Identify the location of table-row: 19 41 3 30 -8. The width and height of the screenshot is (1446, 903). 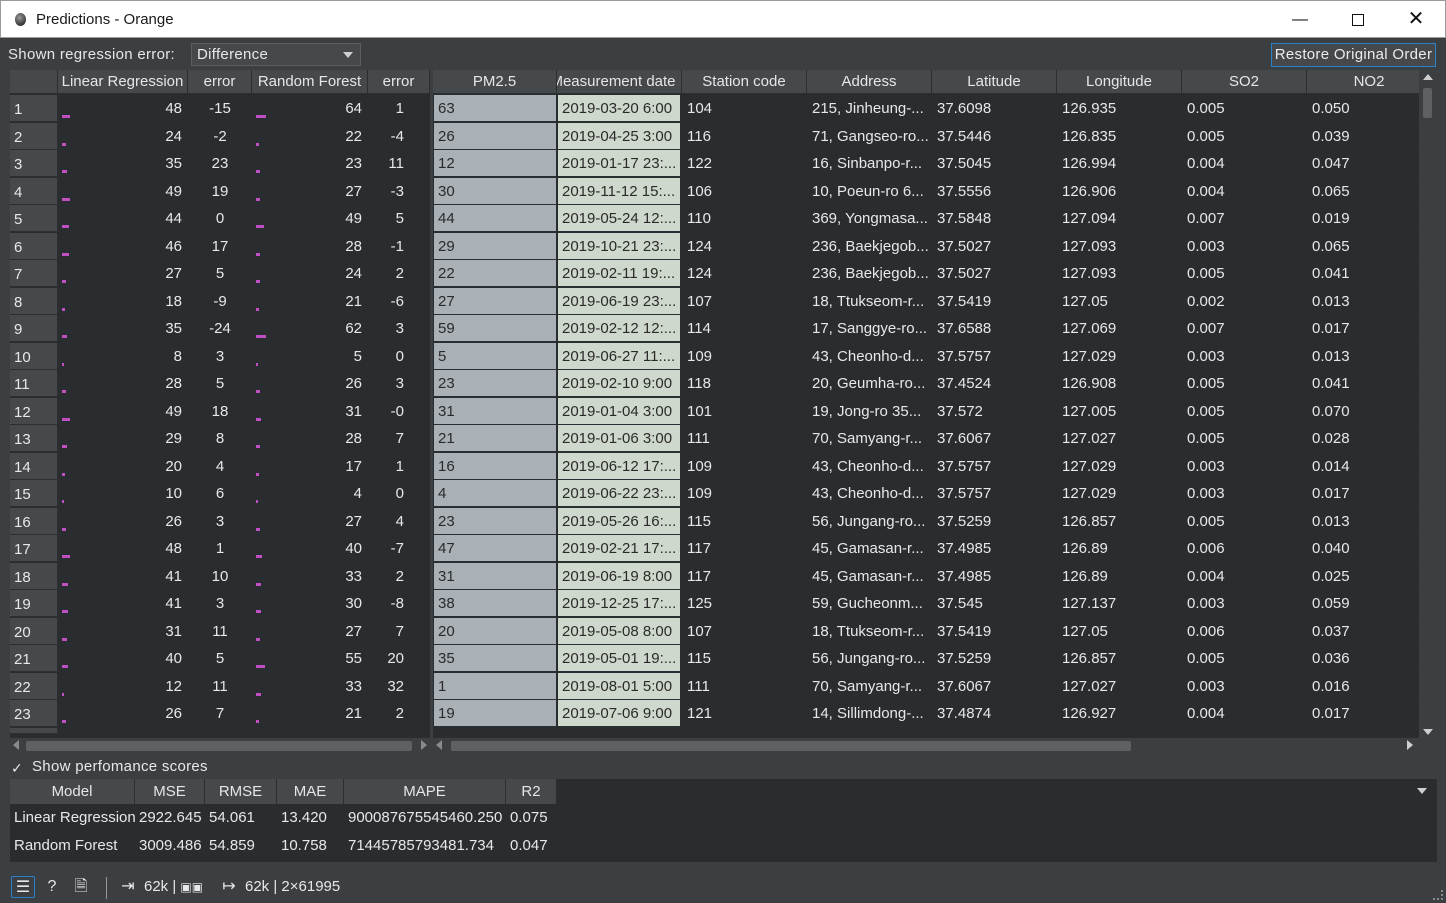
(220, 603).